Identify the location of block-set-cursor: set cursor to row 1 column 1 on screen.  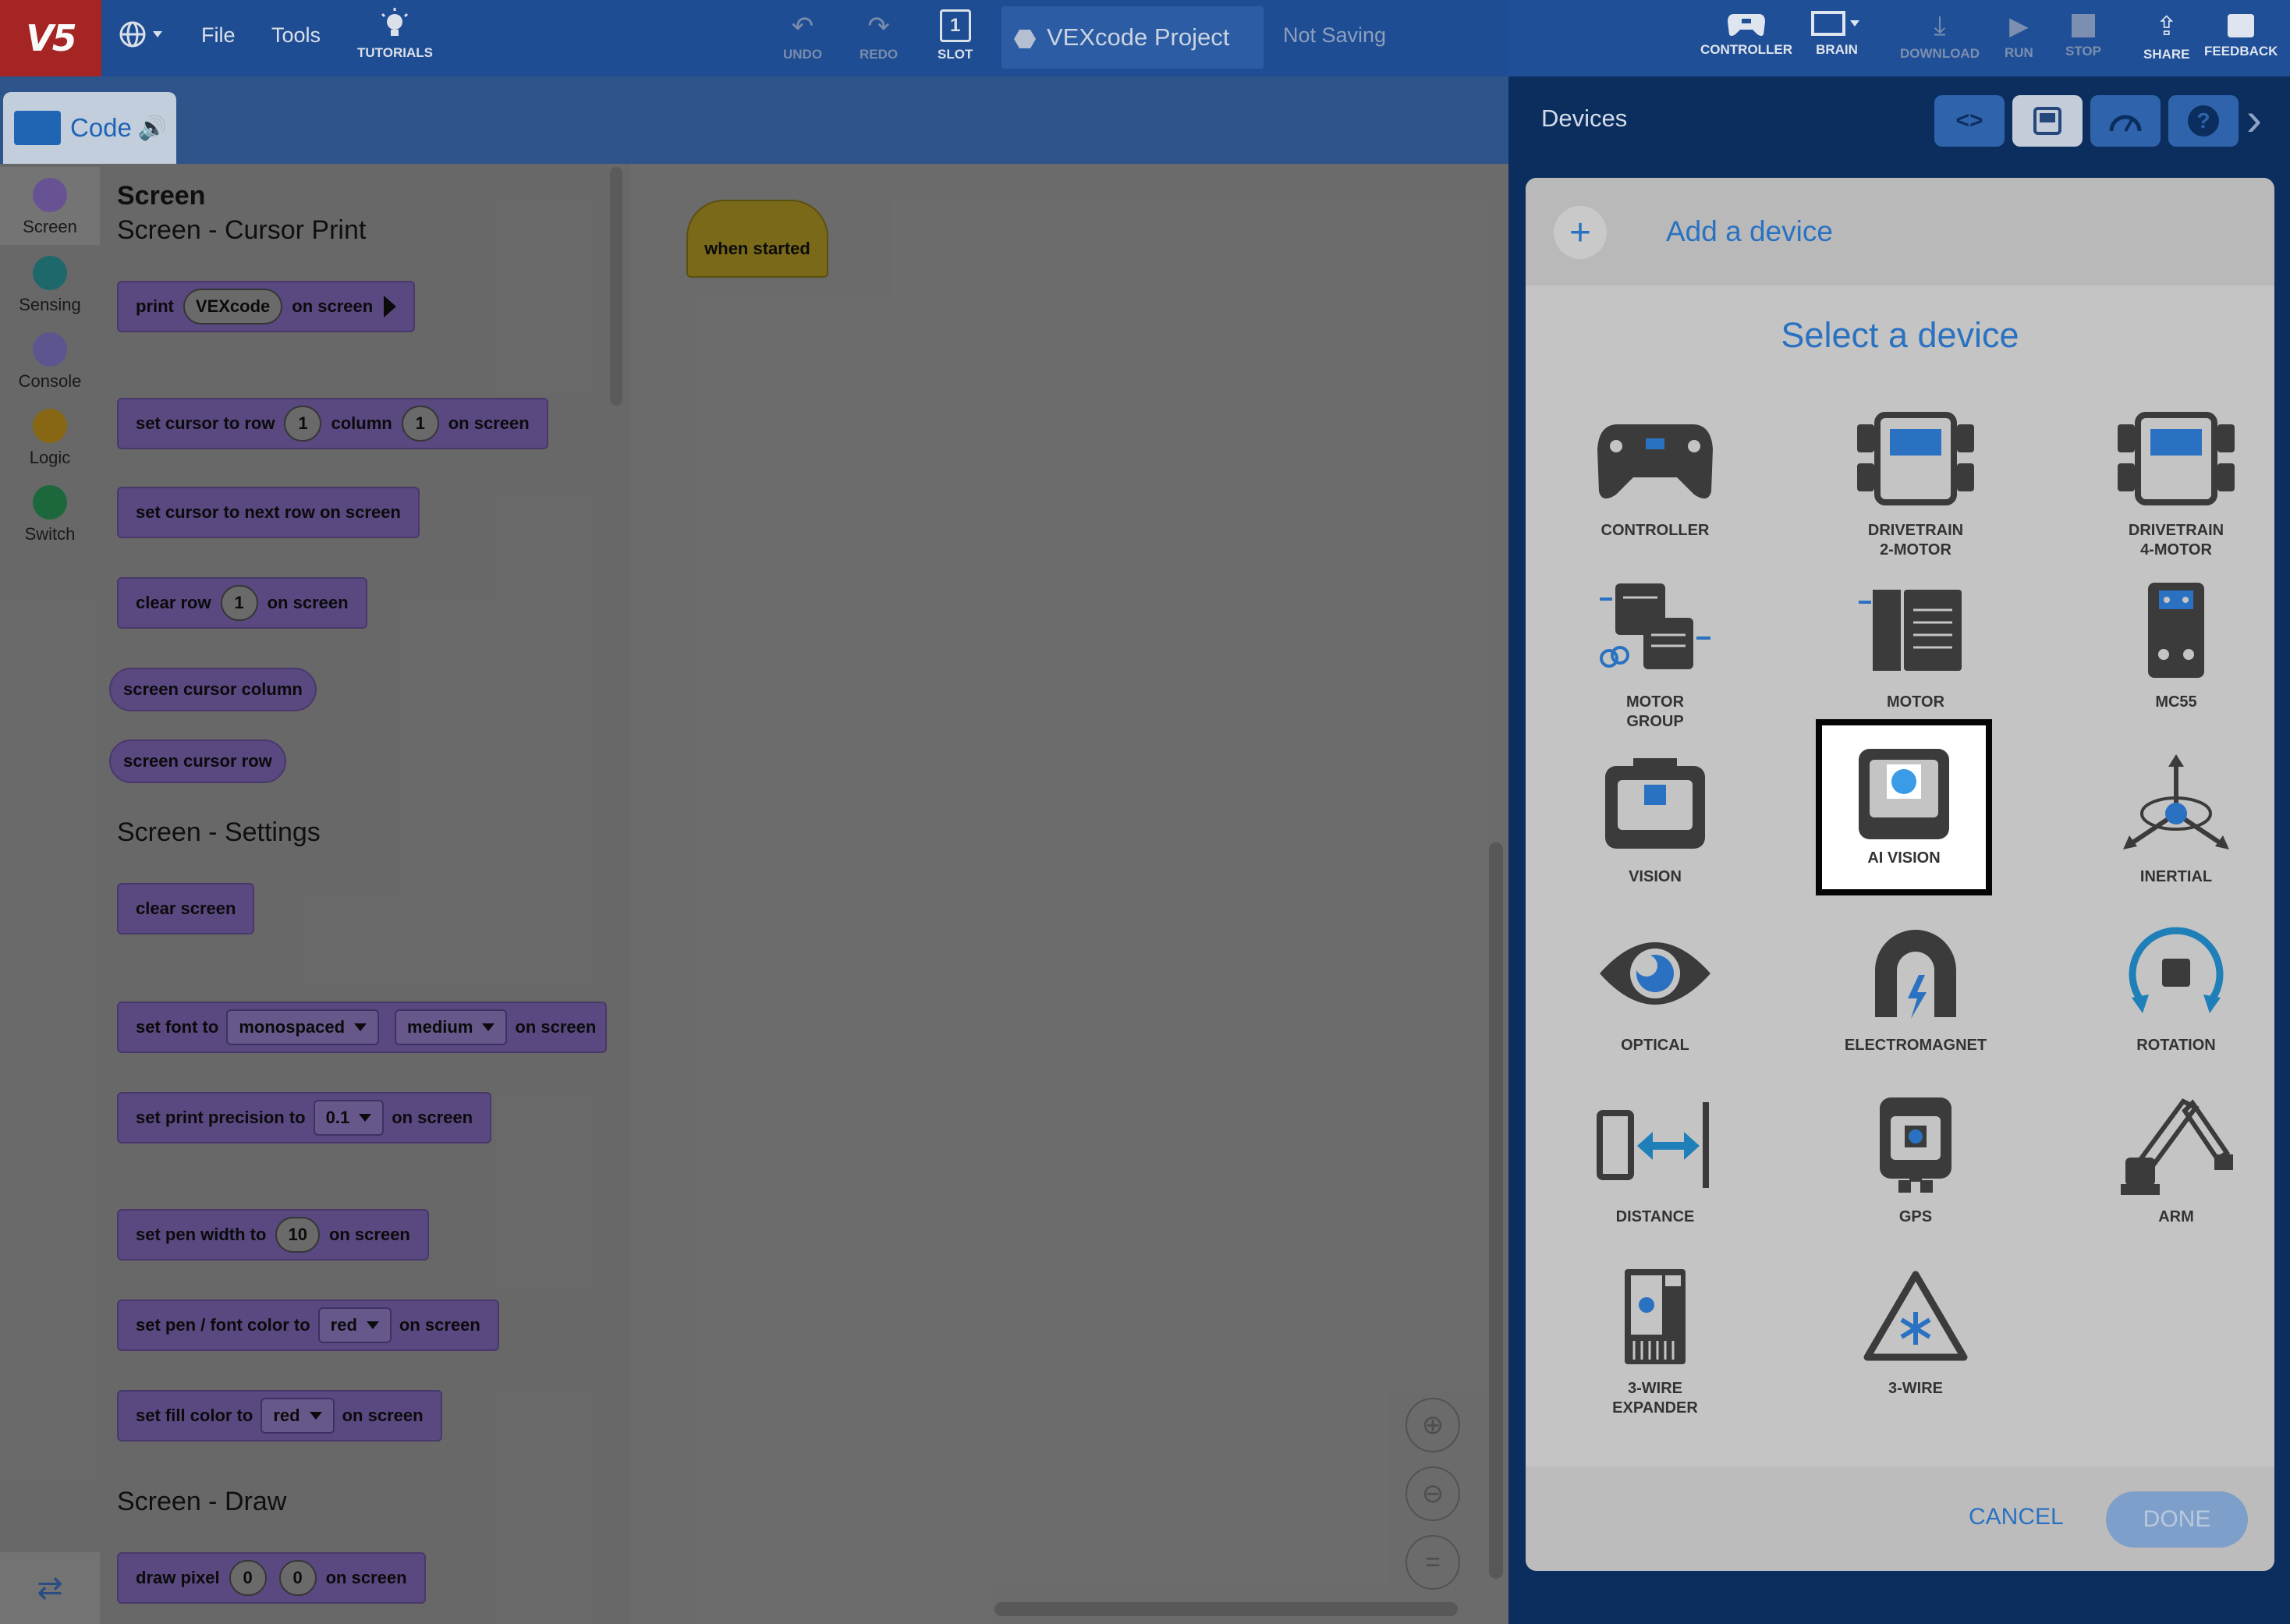
(332, 423).